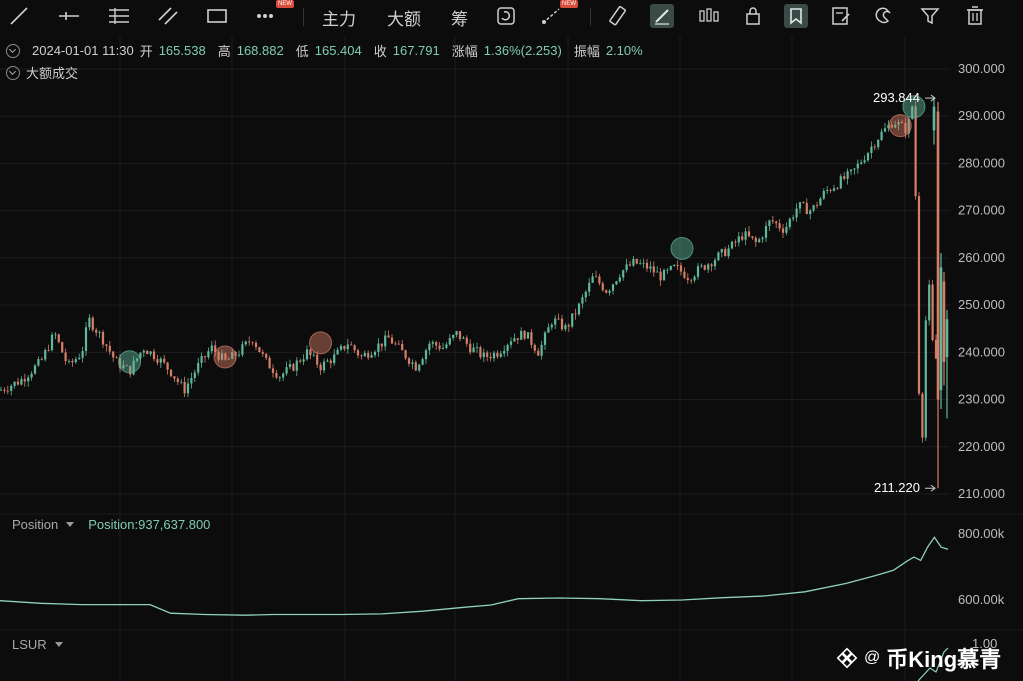 This screenshot has width=1023, height=681. I want to click on big-trade-indicator: 大额成交, so click(42, 72).